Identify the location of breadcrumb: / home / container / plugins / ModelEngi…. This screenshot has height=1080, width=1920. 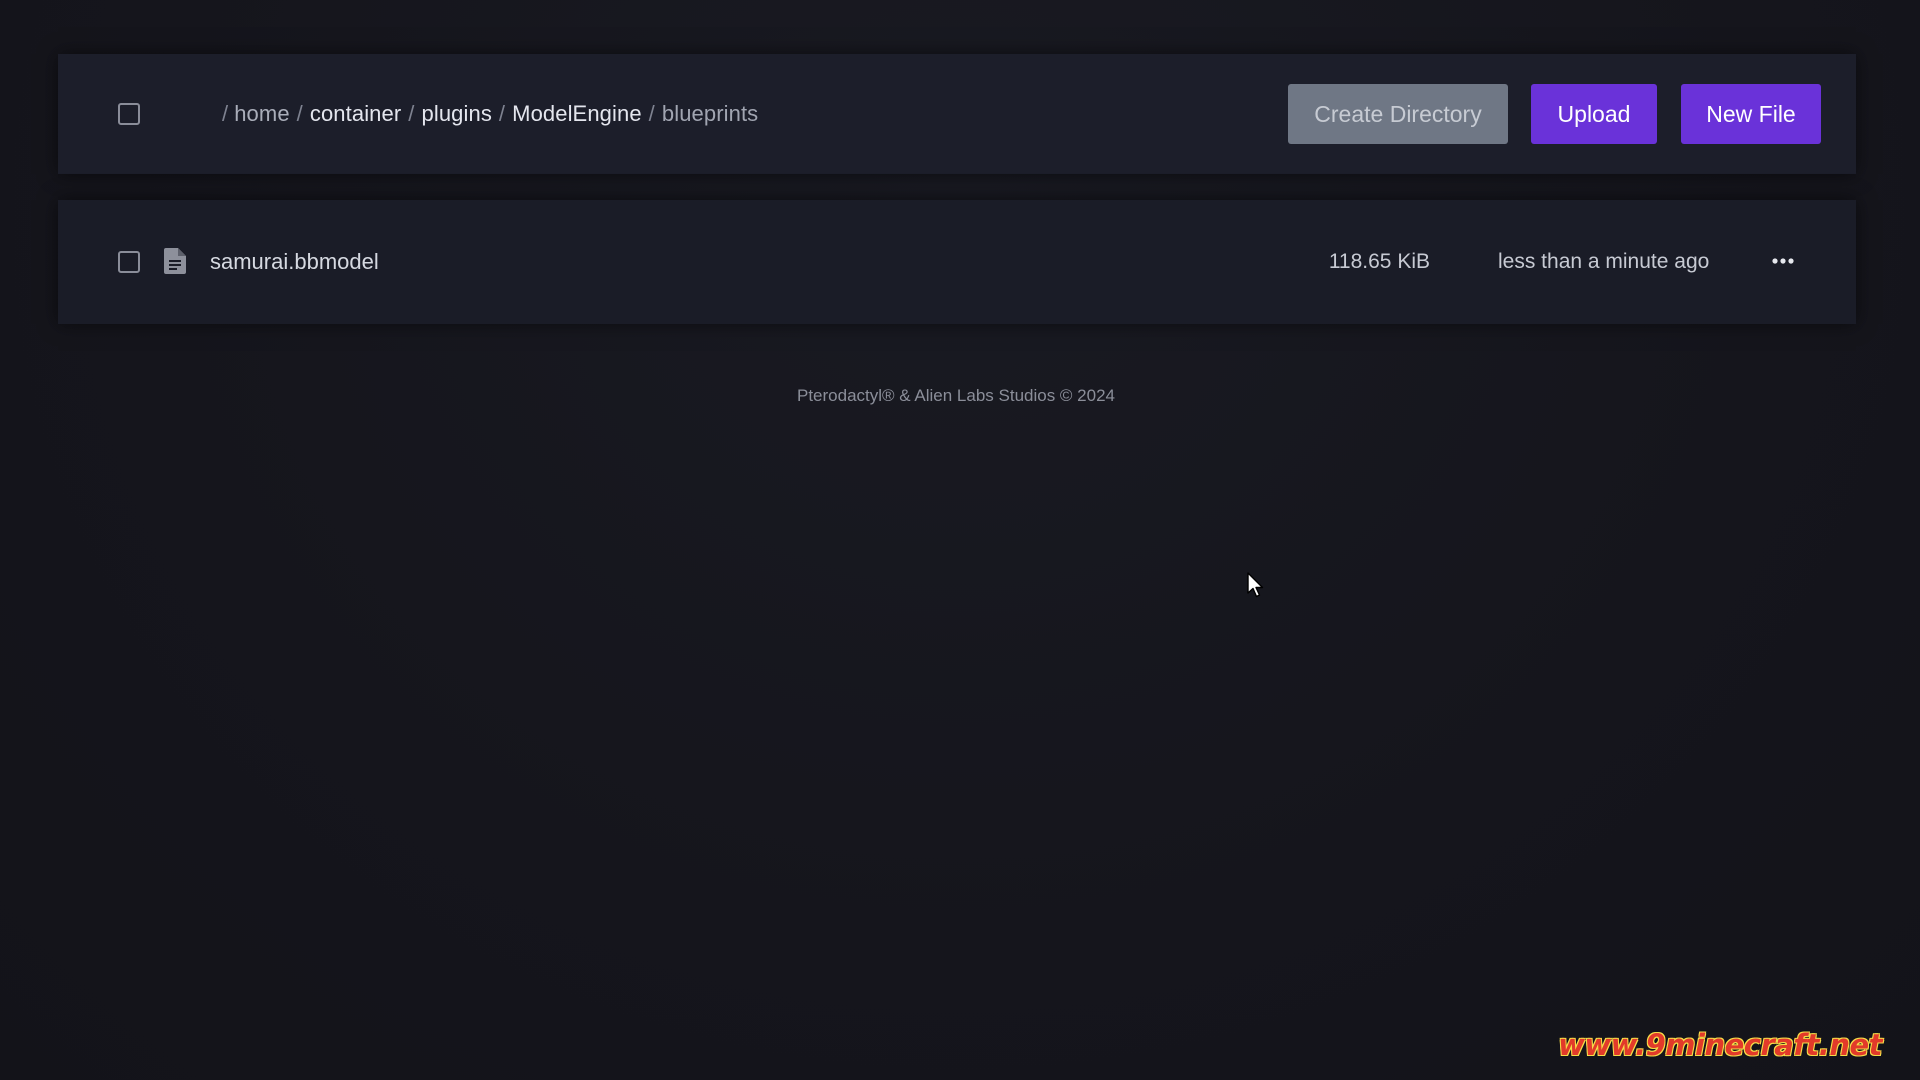
(490, 114).